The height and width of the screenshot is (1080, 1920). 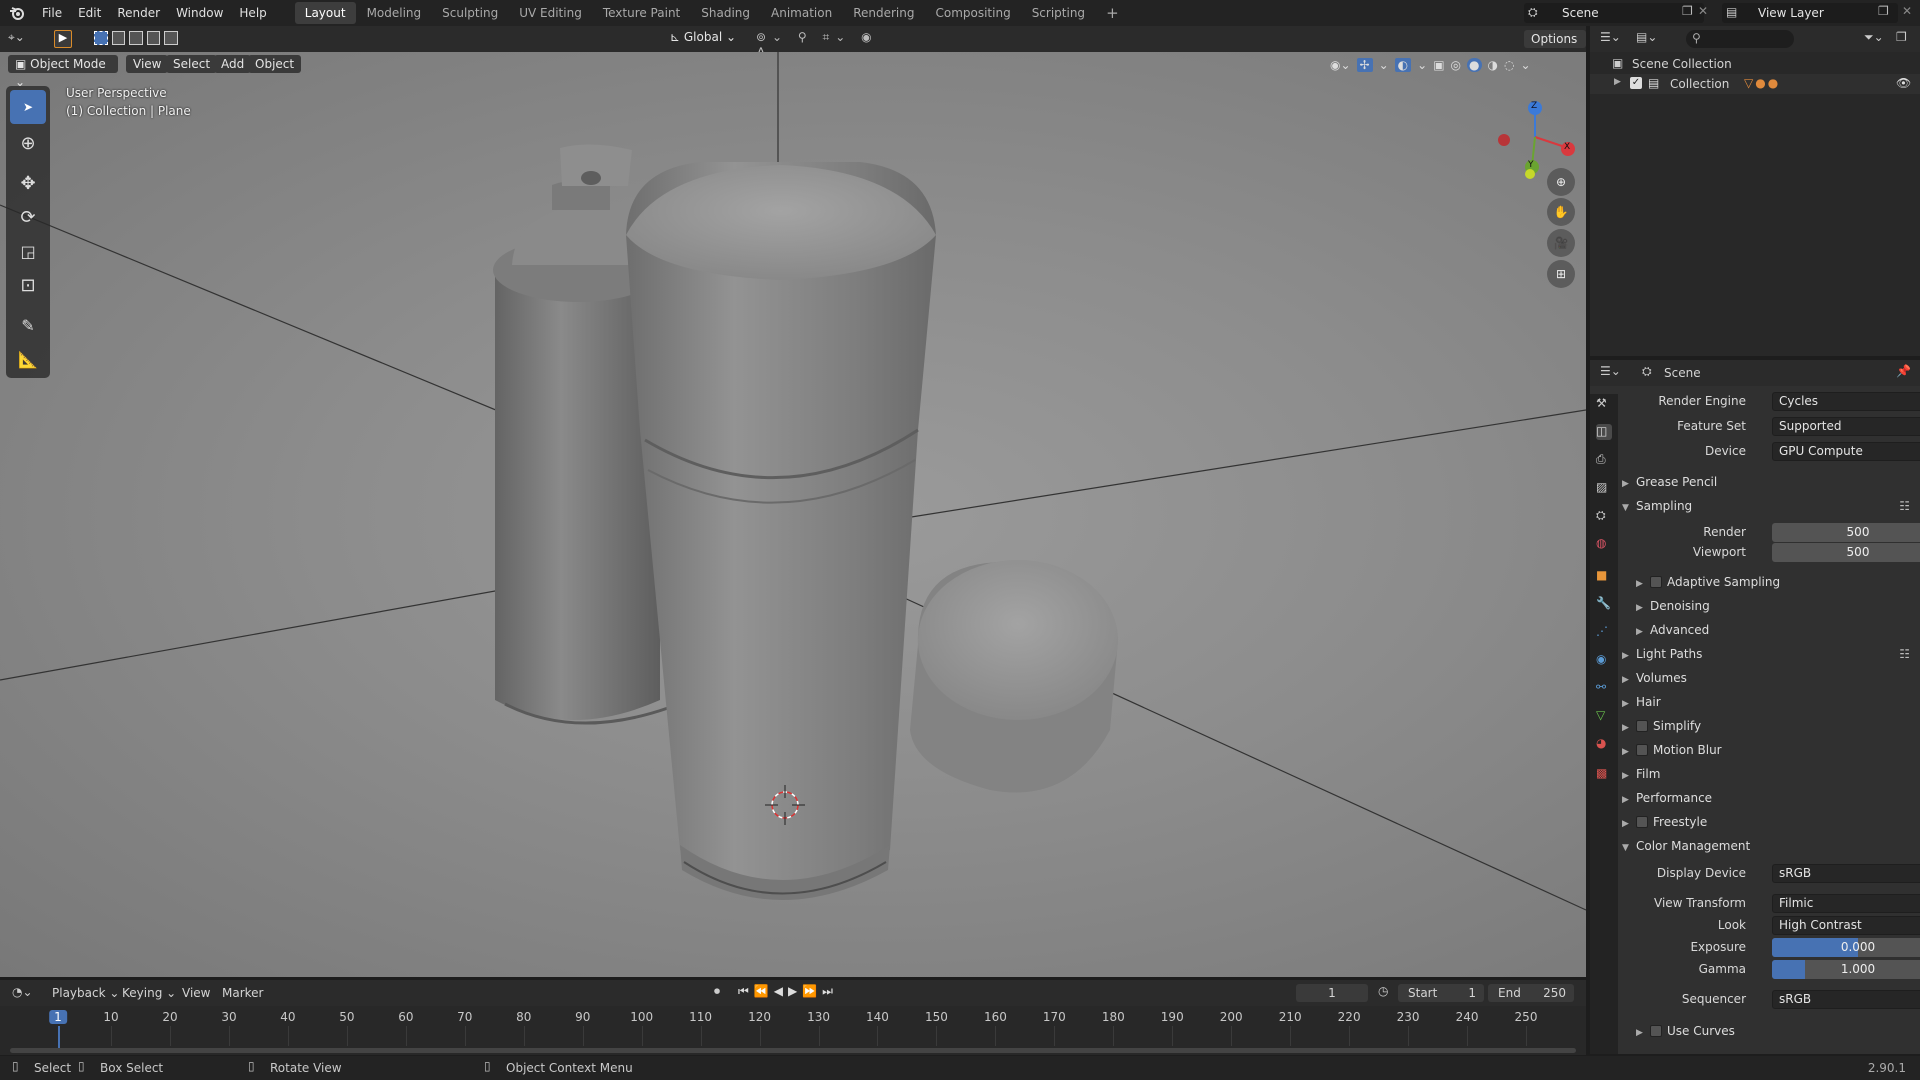 I want to click on render-tab-icon: ◫, so click(x=1604, y=432).